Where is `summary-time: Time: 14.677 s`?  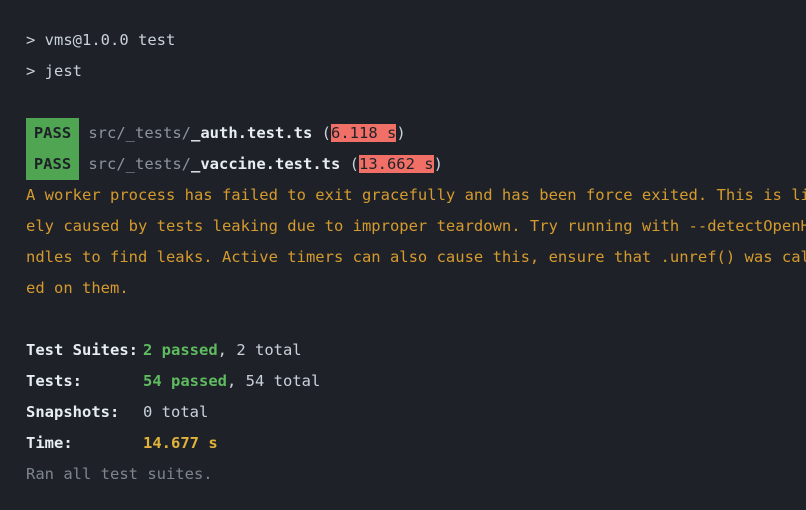 summary-time: Time: 14.677 s is located at coordinates (416, 443).